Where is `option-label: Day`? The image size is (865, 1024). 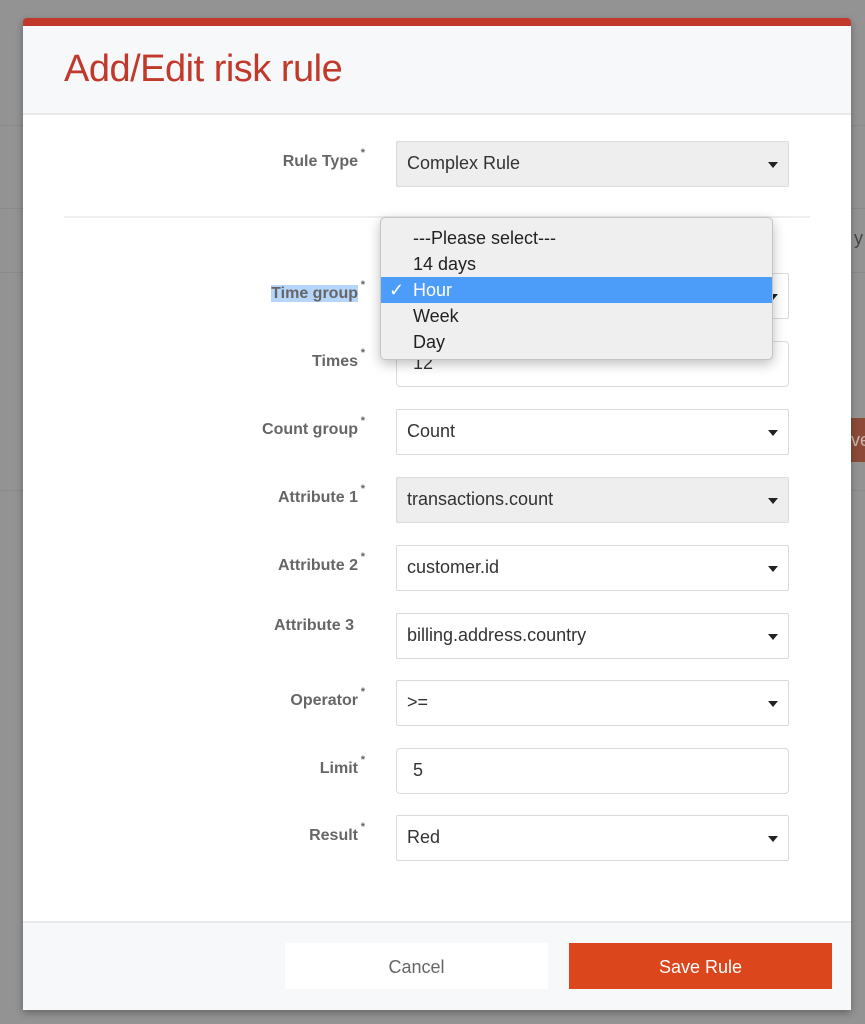 option-label: Day is located at coordinates (429, 342).